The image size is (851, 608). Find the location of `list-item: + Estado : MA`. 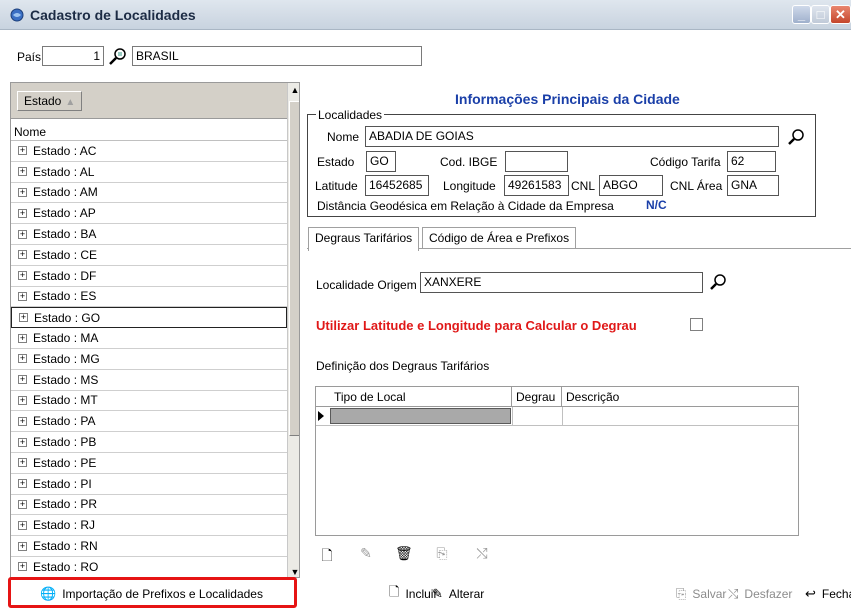

list-item: + Estado : MA is located at coordinates (149, 338).